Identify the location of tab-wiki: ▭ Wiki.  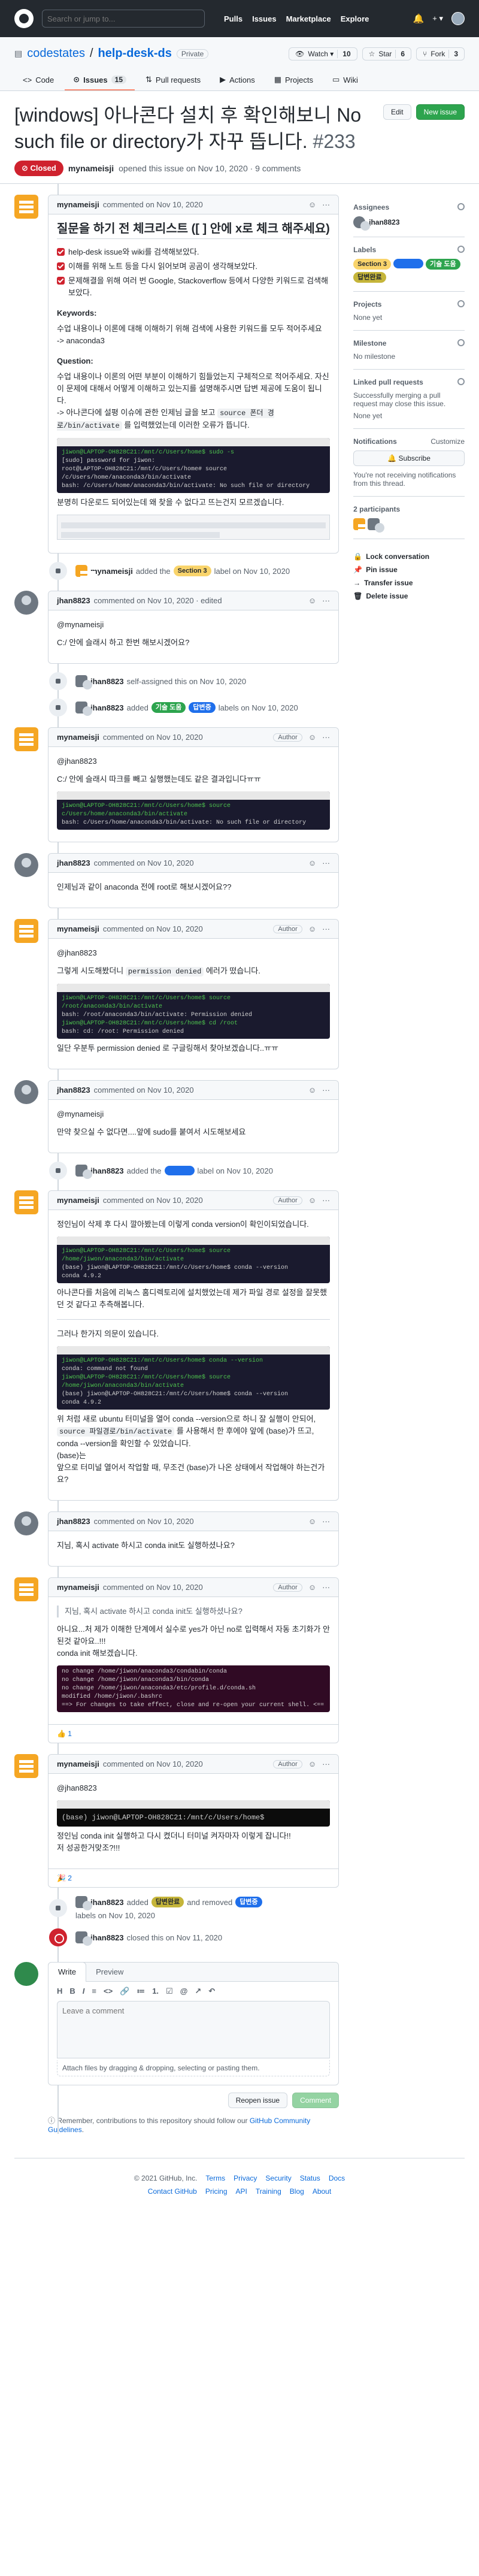
(345, 80).